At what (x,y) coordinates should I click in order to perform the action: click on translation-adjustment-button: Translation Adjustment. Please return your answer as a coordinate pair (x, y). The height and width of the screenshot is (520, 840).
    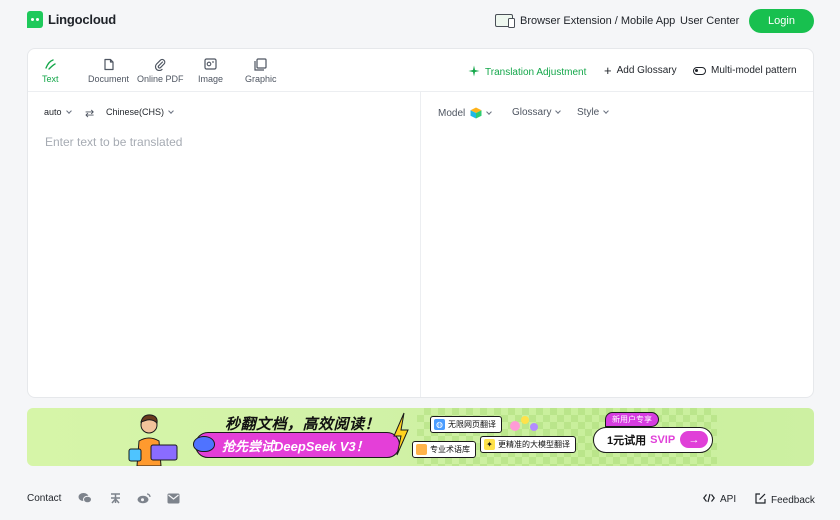
    Looking at the image, I should click on (527, 72).